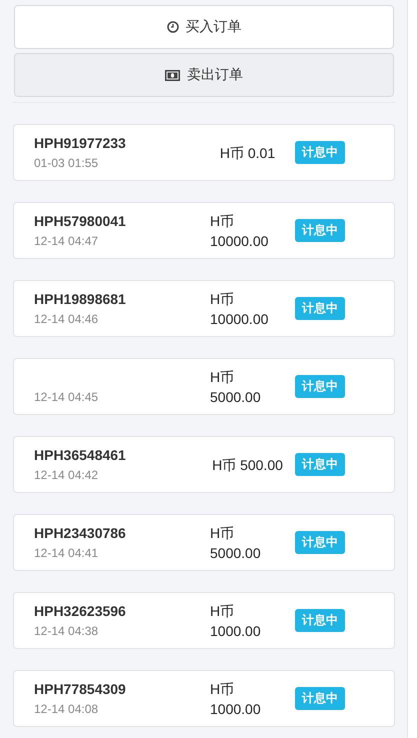 The height and width of the screenshot is (738, 417). I want to click on order-card: HPH91977233 01-03 01:55 H币 0.01 计息中, so click(204, 152).